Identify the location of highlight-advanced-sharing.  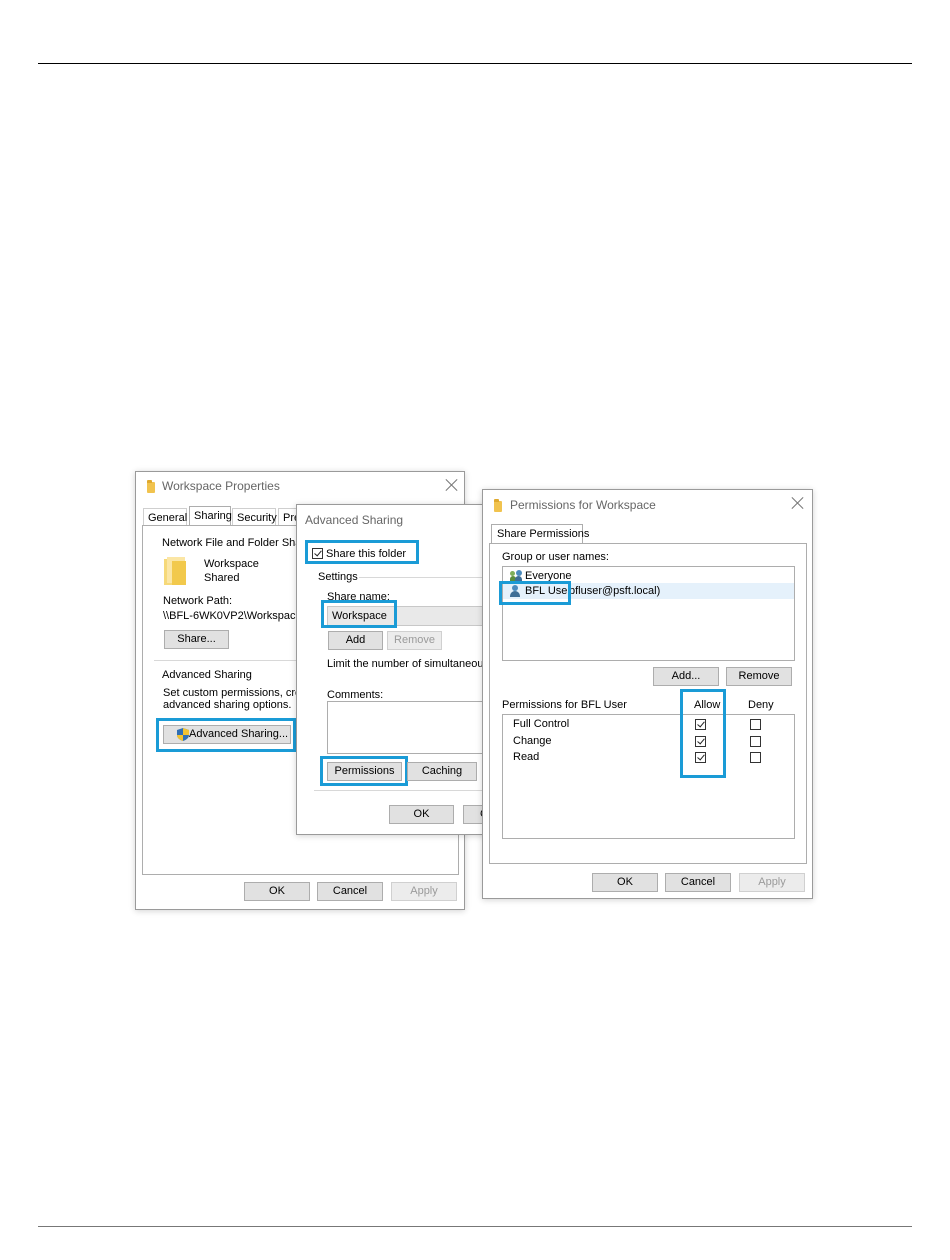
(226, 735).